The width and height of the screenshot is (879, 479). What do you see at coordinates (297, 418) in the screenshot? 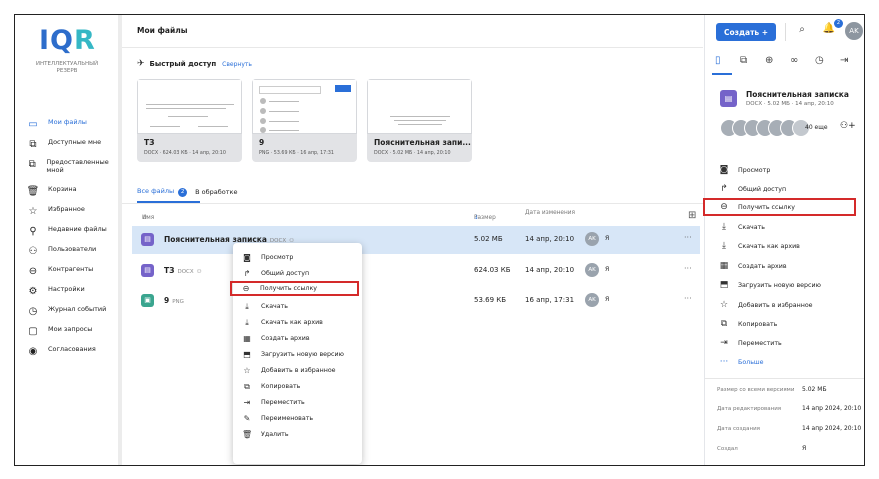
I see `menu-item-rename: ✎ Переименовать` at bounding box center [297, 418].